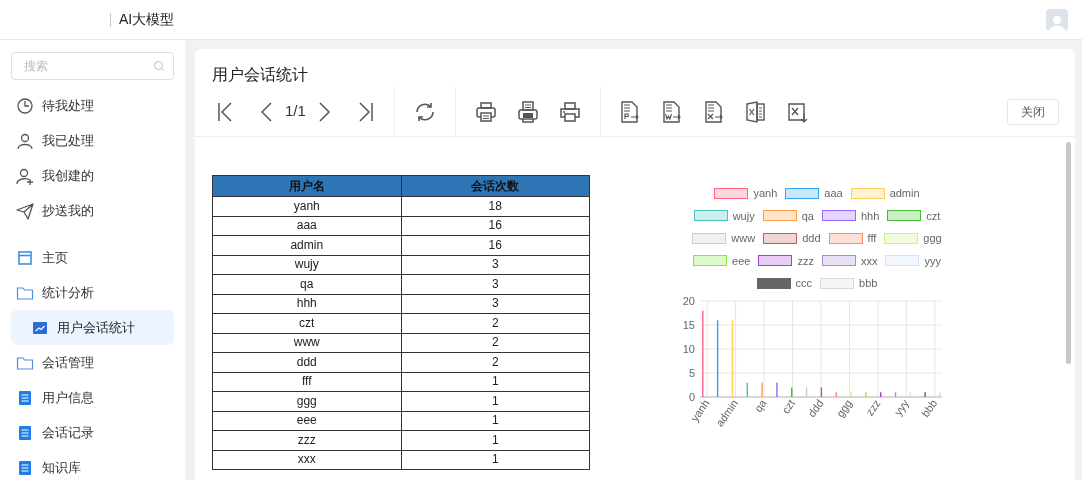  Describe the element at coordinates (485, 111) in the screenshot. I see `print-button` at that location.